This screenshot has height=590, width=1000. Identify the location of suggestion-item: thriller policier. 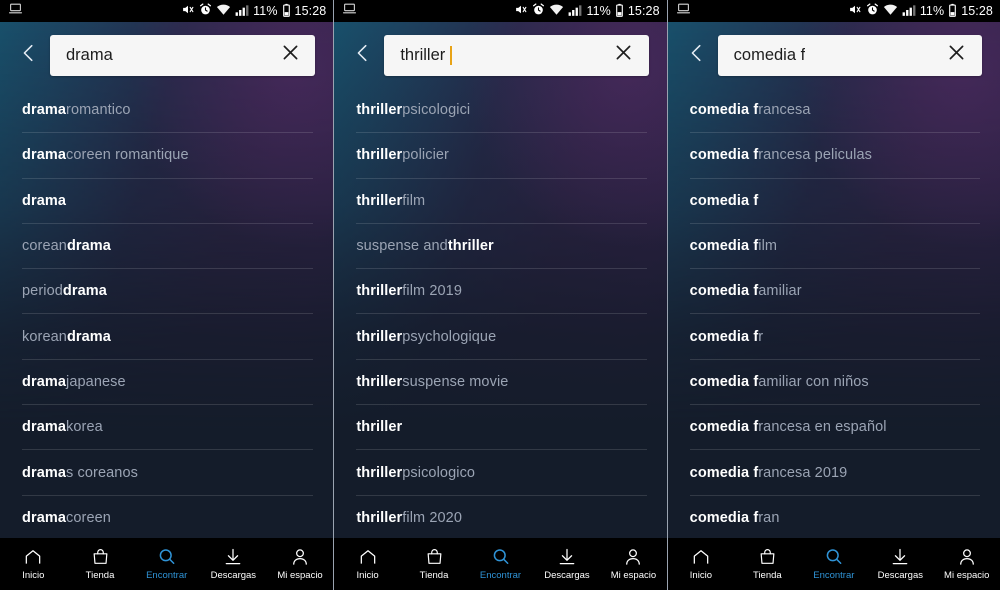
(501, 156).